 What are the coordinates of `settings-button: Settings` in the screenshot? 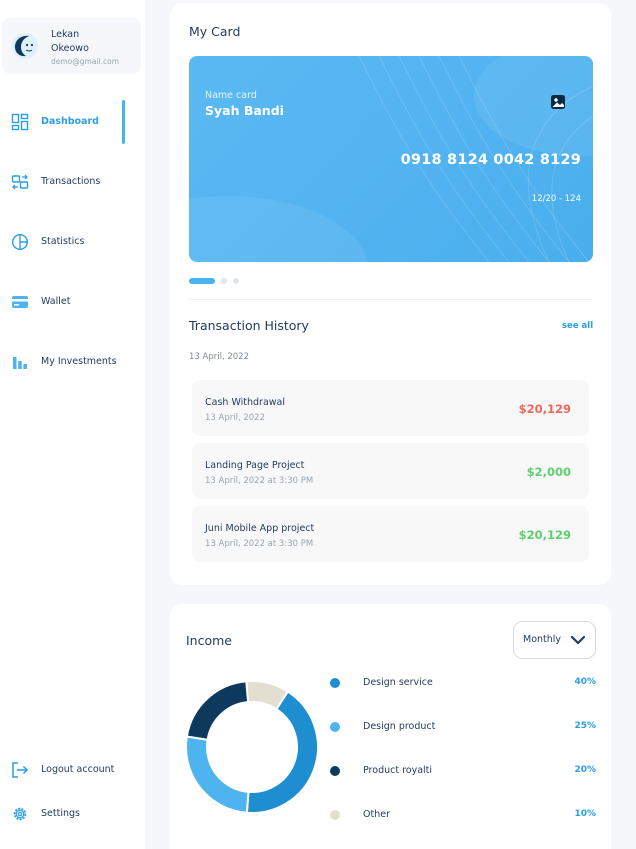 It's located at (72, 814).